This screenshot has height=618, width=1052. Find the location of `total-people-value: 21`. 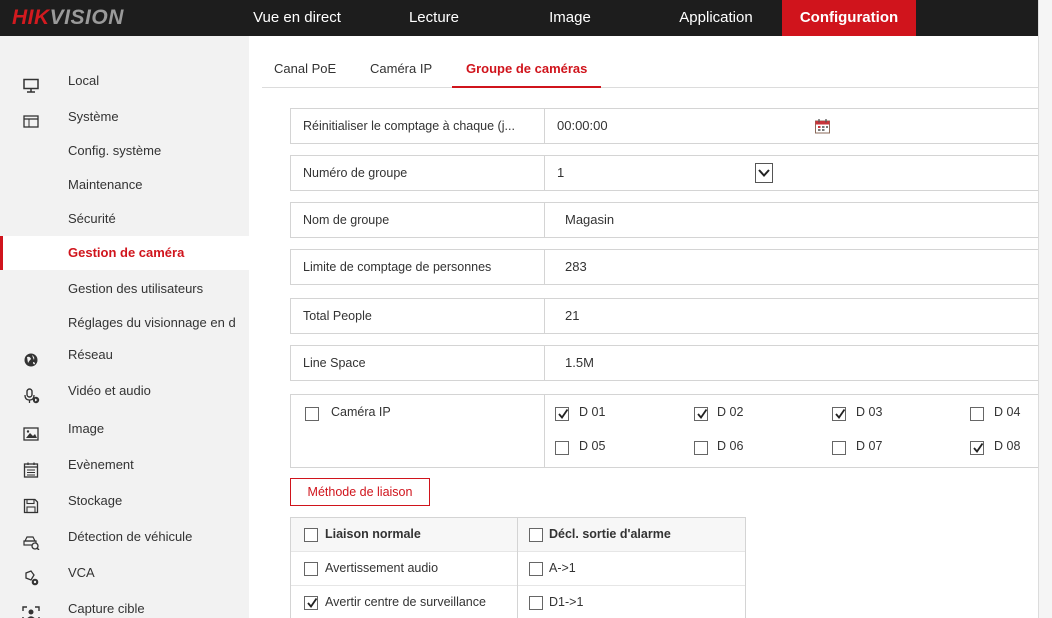

total-people-value: 21 is located at coordinates (572, 315).